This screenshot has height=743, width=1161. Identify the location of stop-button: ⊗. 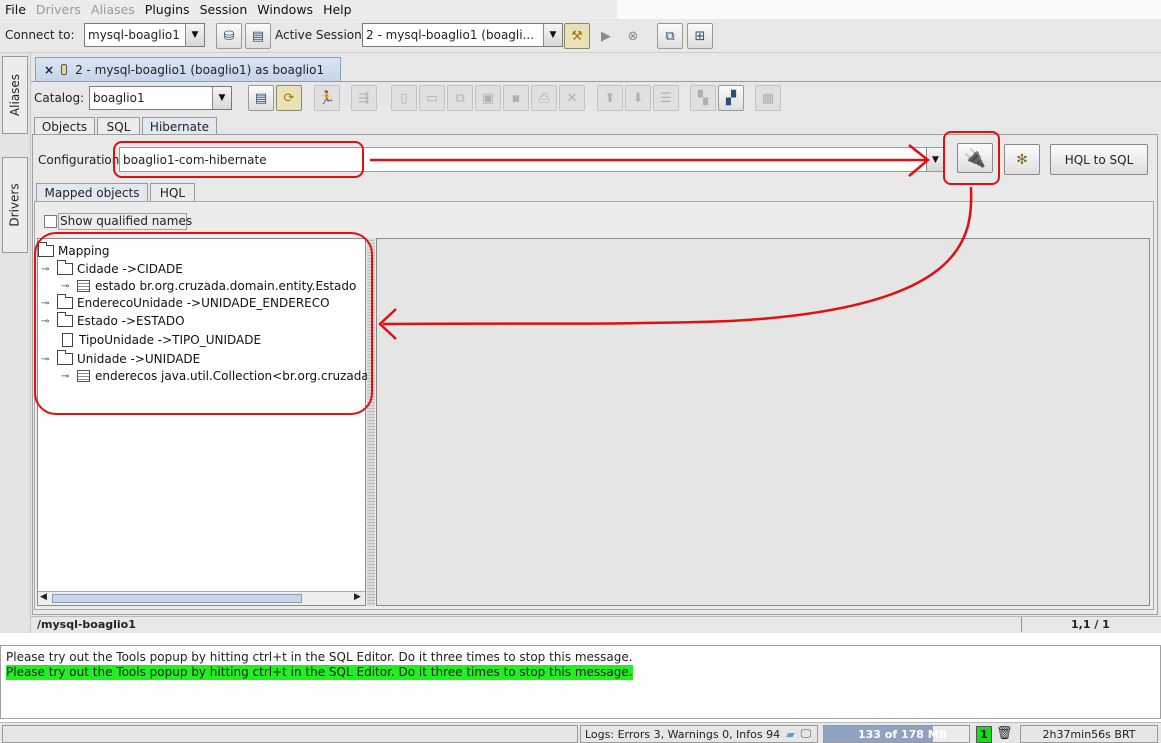
(633, 36).